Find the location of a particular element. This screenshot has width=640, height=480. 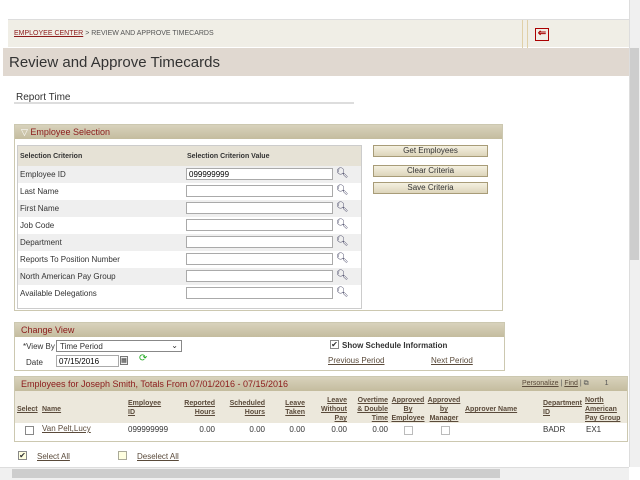

employee-selection-header: ▽ Employee Selection is located at coordinates (258, 132).